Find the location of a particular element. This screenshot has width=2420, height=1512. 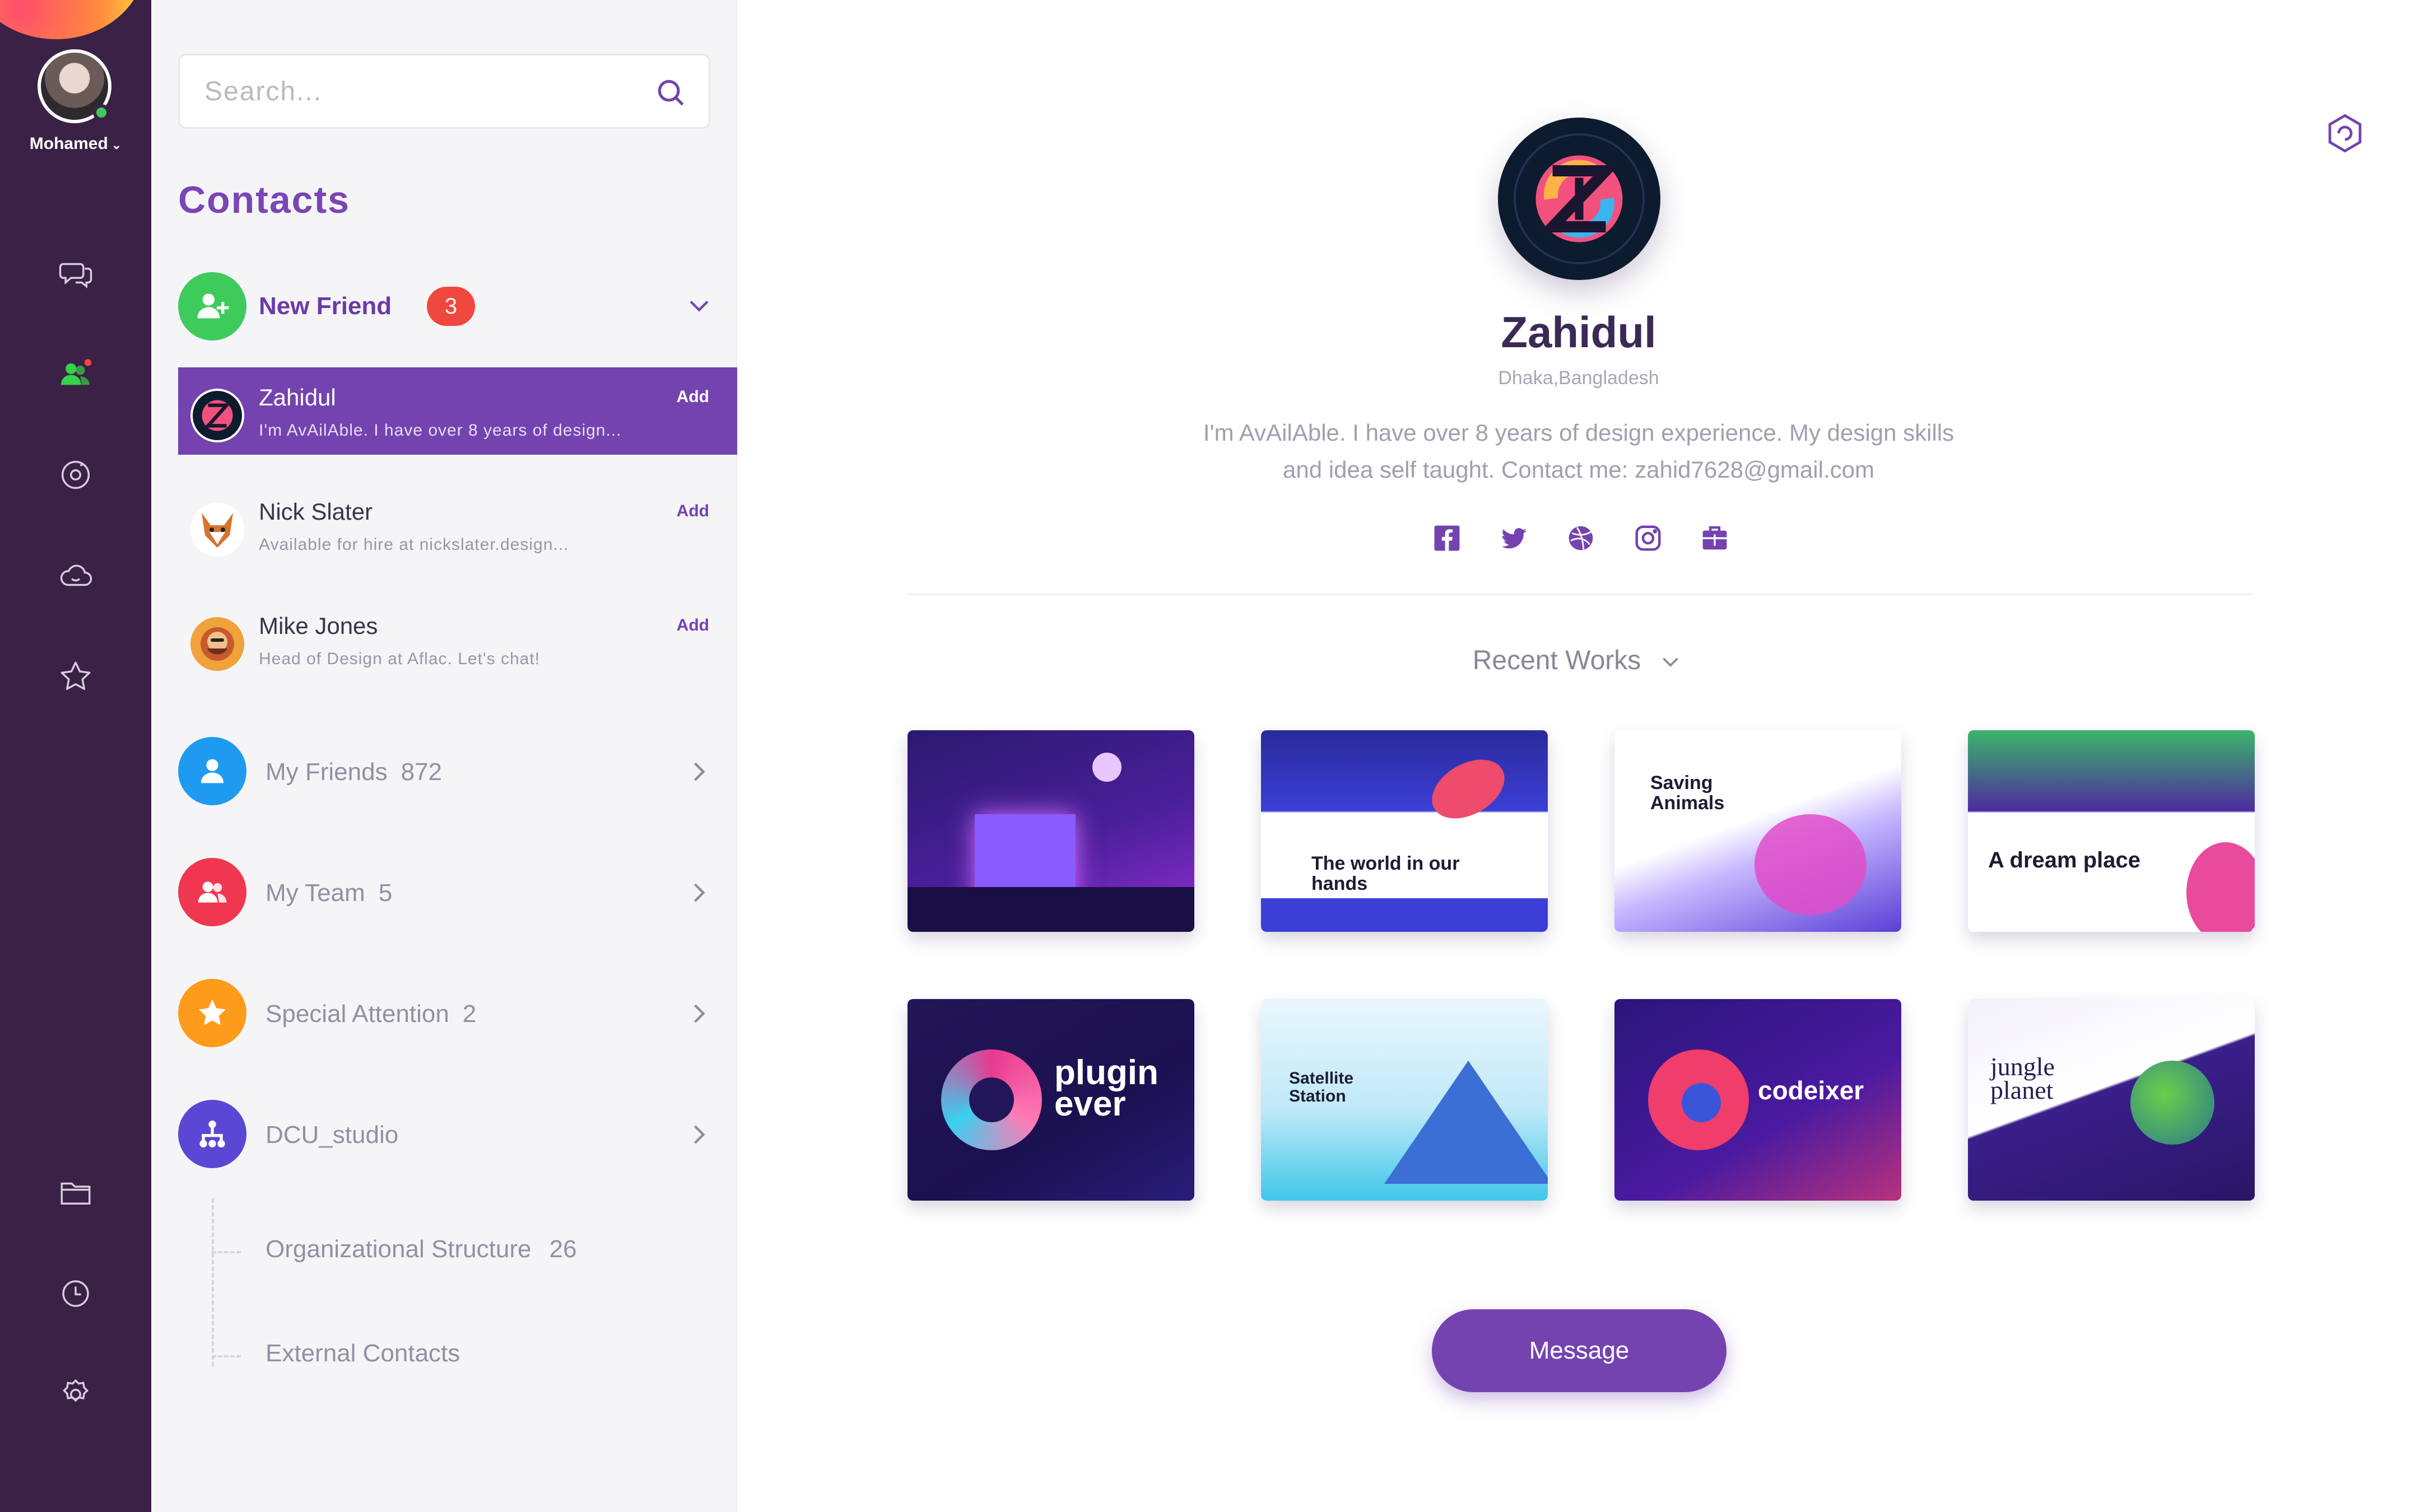

new-friend-count-badge: 3 is located at coordinates (451, 306).